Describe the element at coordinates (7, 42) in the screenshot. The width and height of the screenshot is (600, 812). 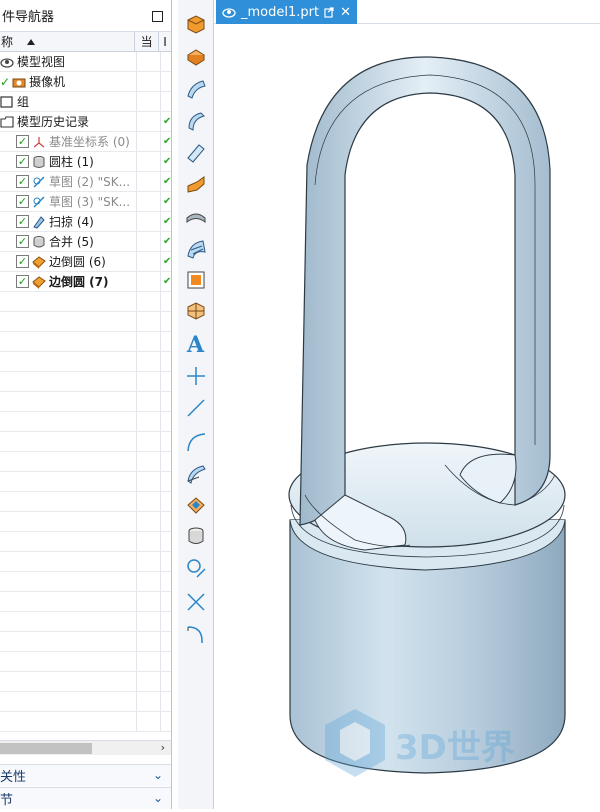
I see `name-column-label: 称` at that location.